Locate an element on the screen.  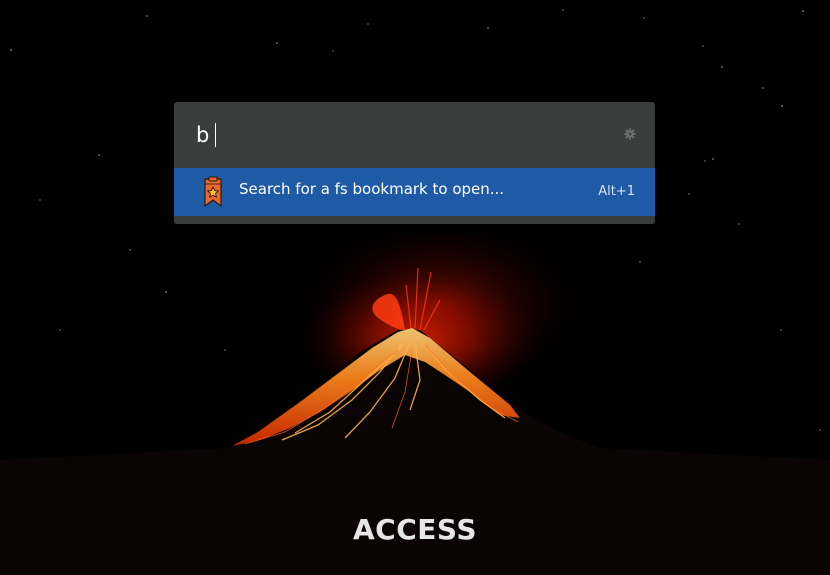
gear-icon is located at coordinates (630, 134).